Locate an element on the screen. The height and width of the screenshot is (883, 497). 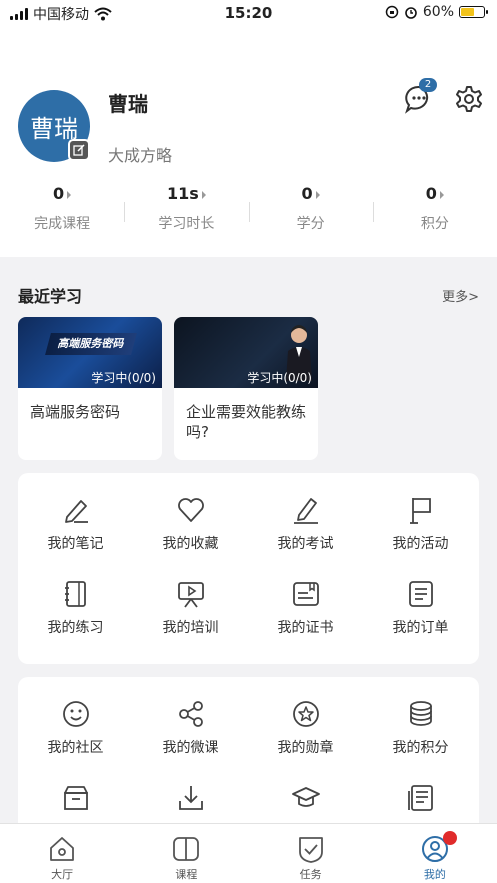
course-title: 高端服务密码 is located at coordinates (75, 412).